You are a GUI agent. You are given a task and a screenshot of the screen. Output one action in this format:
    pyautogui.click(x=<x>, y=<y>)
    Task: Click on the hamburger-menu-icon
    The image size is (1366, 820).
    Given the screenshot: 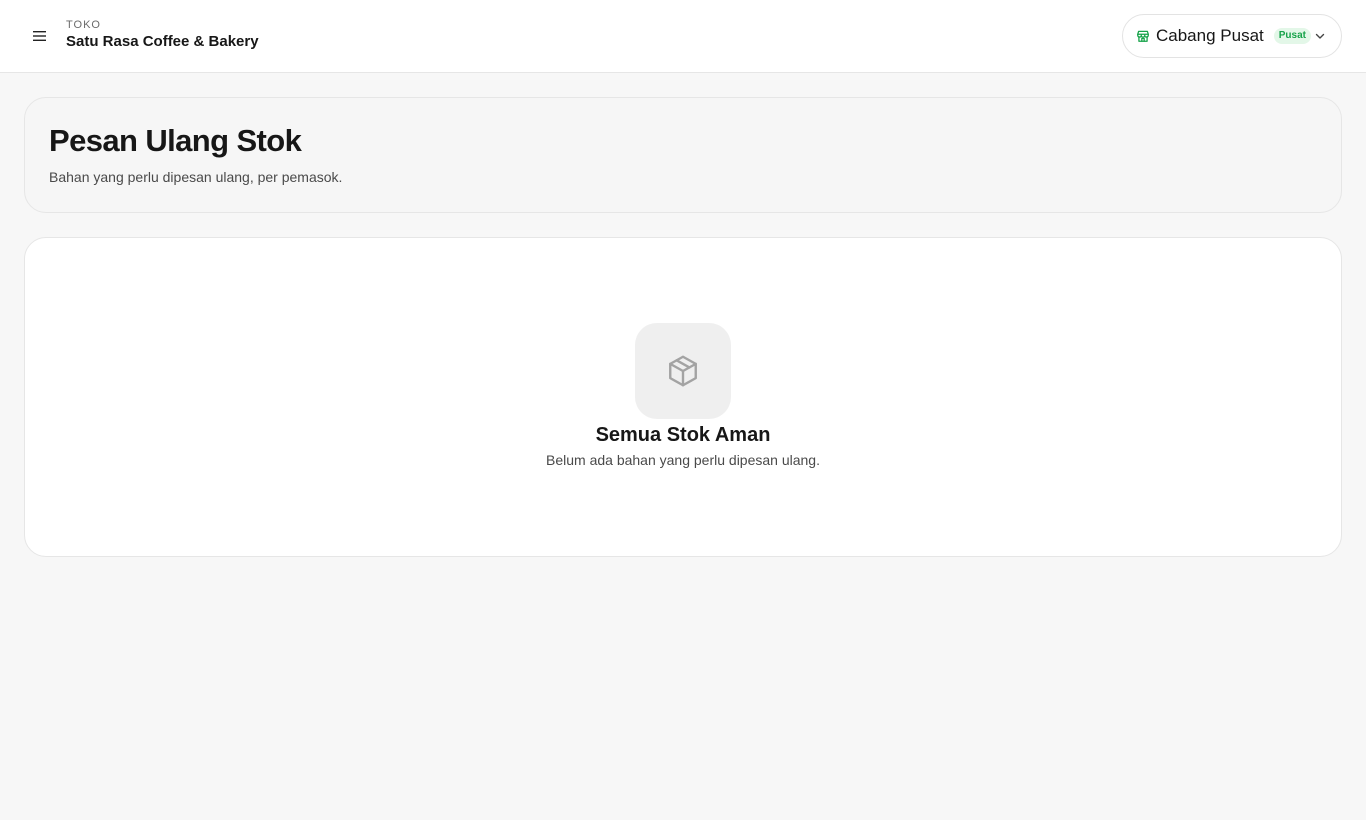 What is the action you would take?
    pyautogui.click(x=40, y=36)
    